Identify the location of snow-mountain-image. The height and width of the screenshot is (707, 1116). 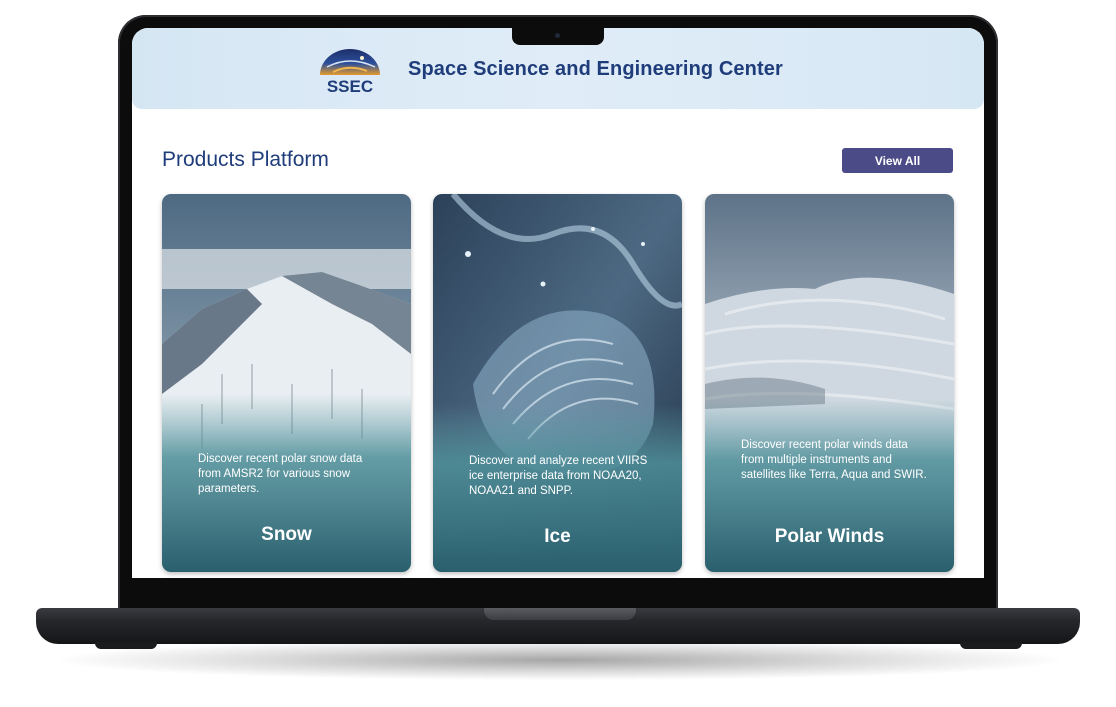
(286, 383).